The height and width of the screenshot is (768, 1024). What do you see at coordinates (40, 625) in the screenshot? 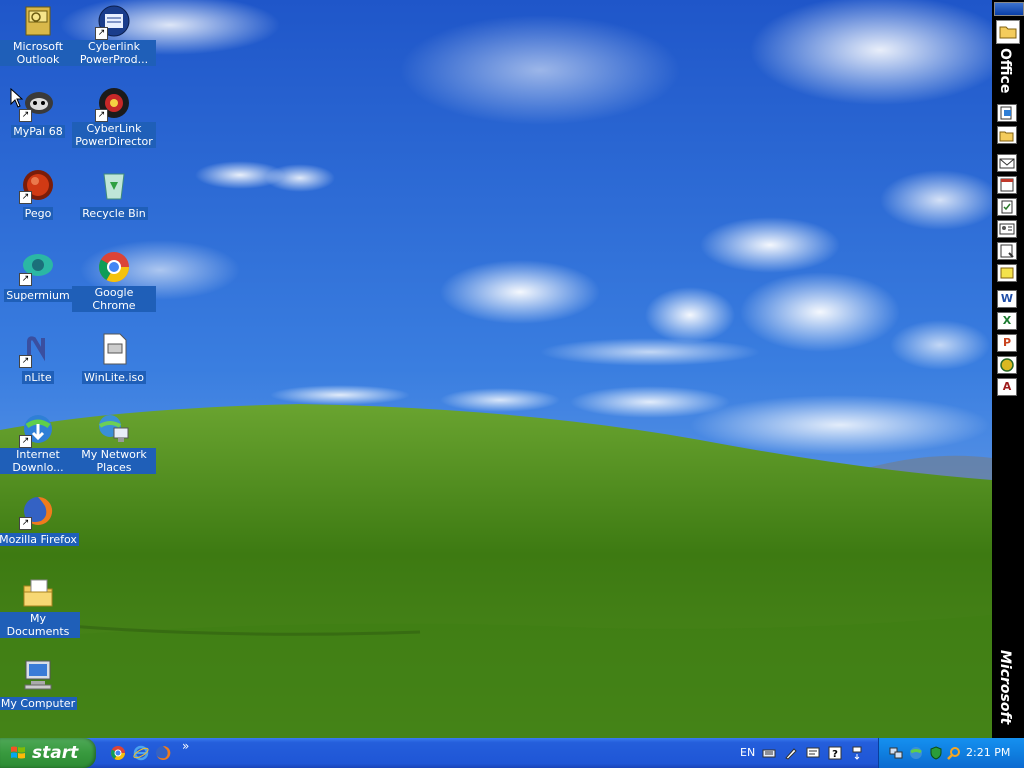
I see `desktop-icon-label: My Documents` at bounding box center [40, 625].